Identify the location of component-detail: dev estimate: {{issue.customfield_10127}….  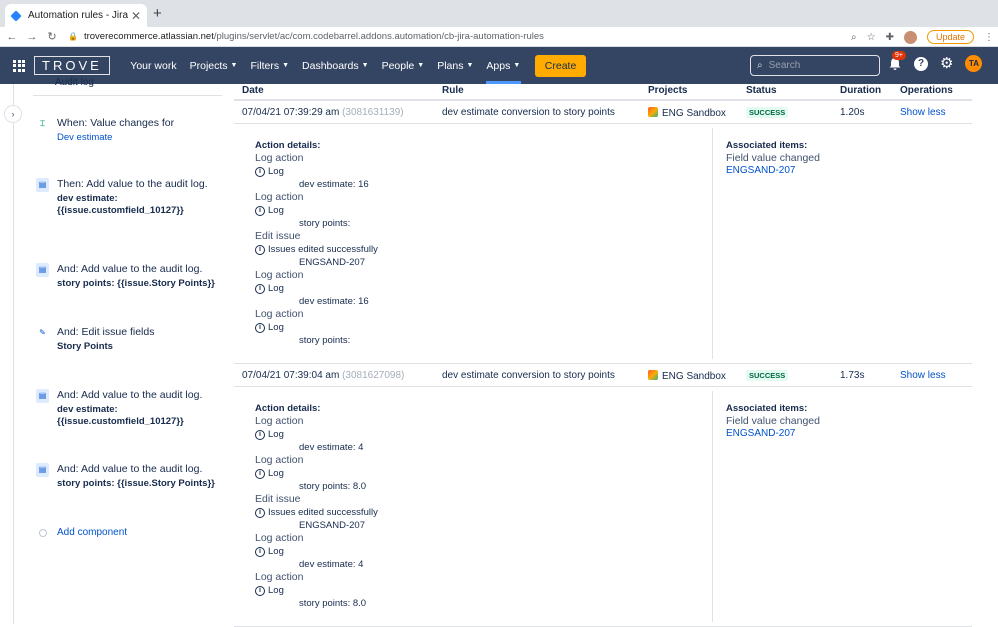
(120, 415).